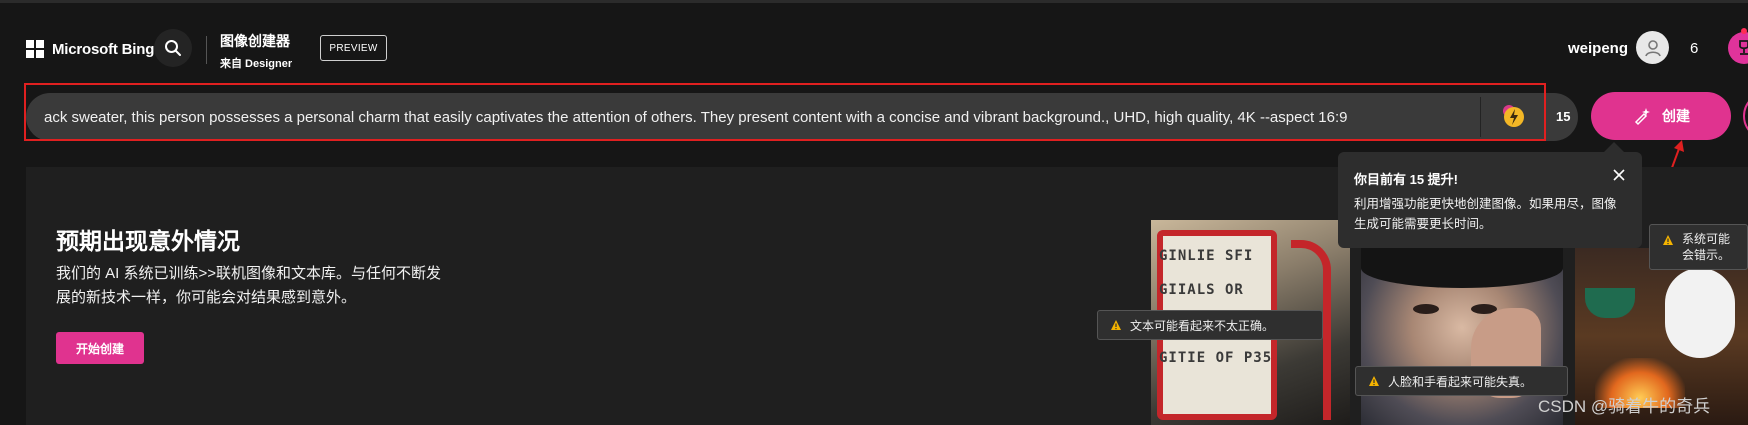  I want to click on user-avatar-icon, so click(1652, 47).